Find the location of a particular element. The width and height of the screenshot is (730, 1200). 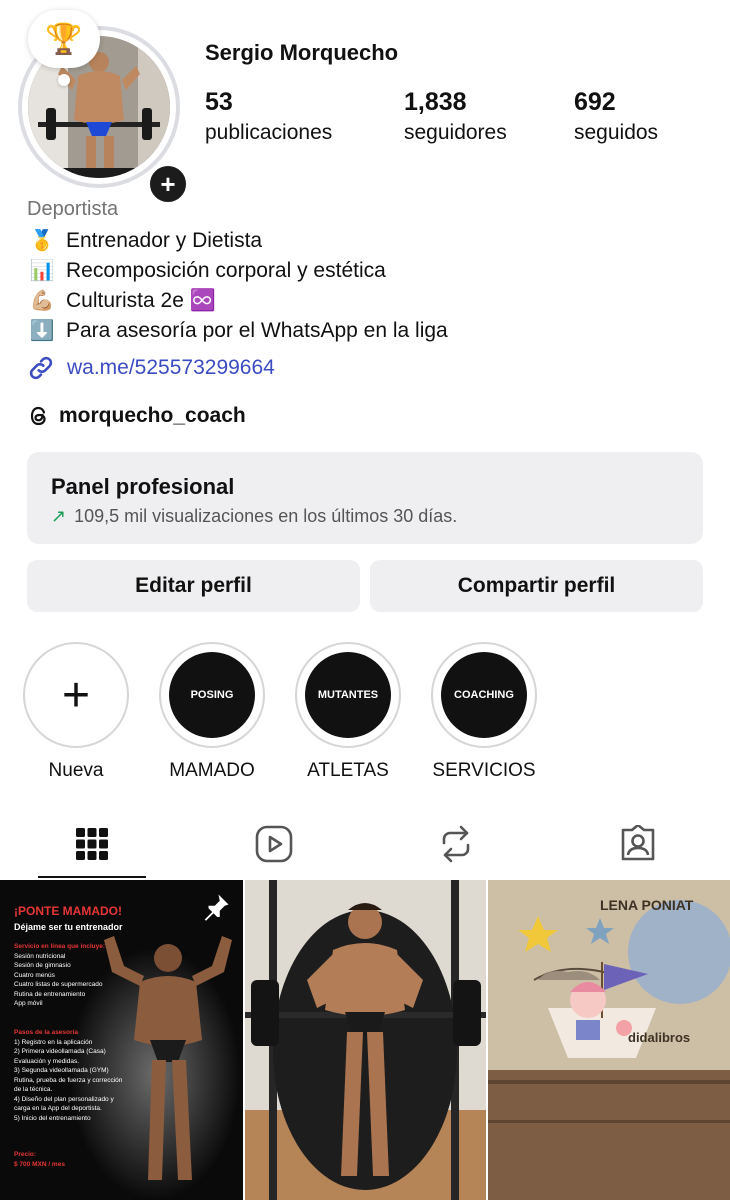

post-subtitle: Déjame ser tu entrenador is located at coordinates (68, 927).